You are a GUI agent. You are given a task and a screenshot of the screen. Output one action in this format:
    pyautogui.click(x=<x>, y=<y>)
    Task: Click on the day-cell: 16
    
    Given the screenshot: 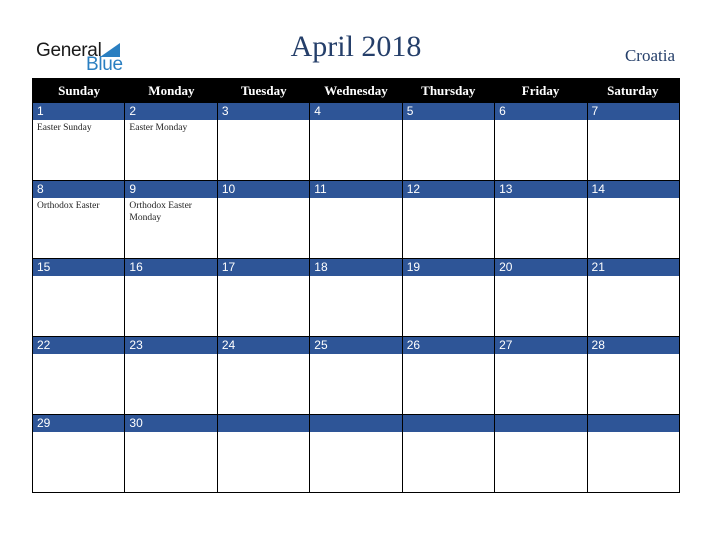 What is the action you would take?
    pyautogui.click(x=170, y=297)
    